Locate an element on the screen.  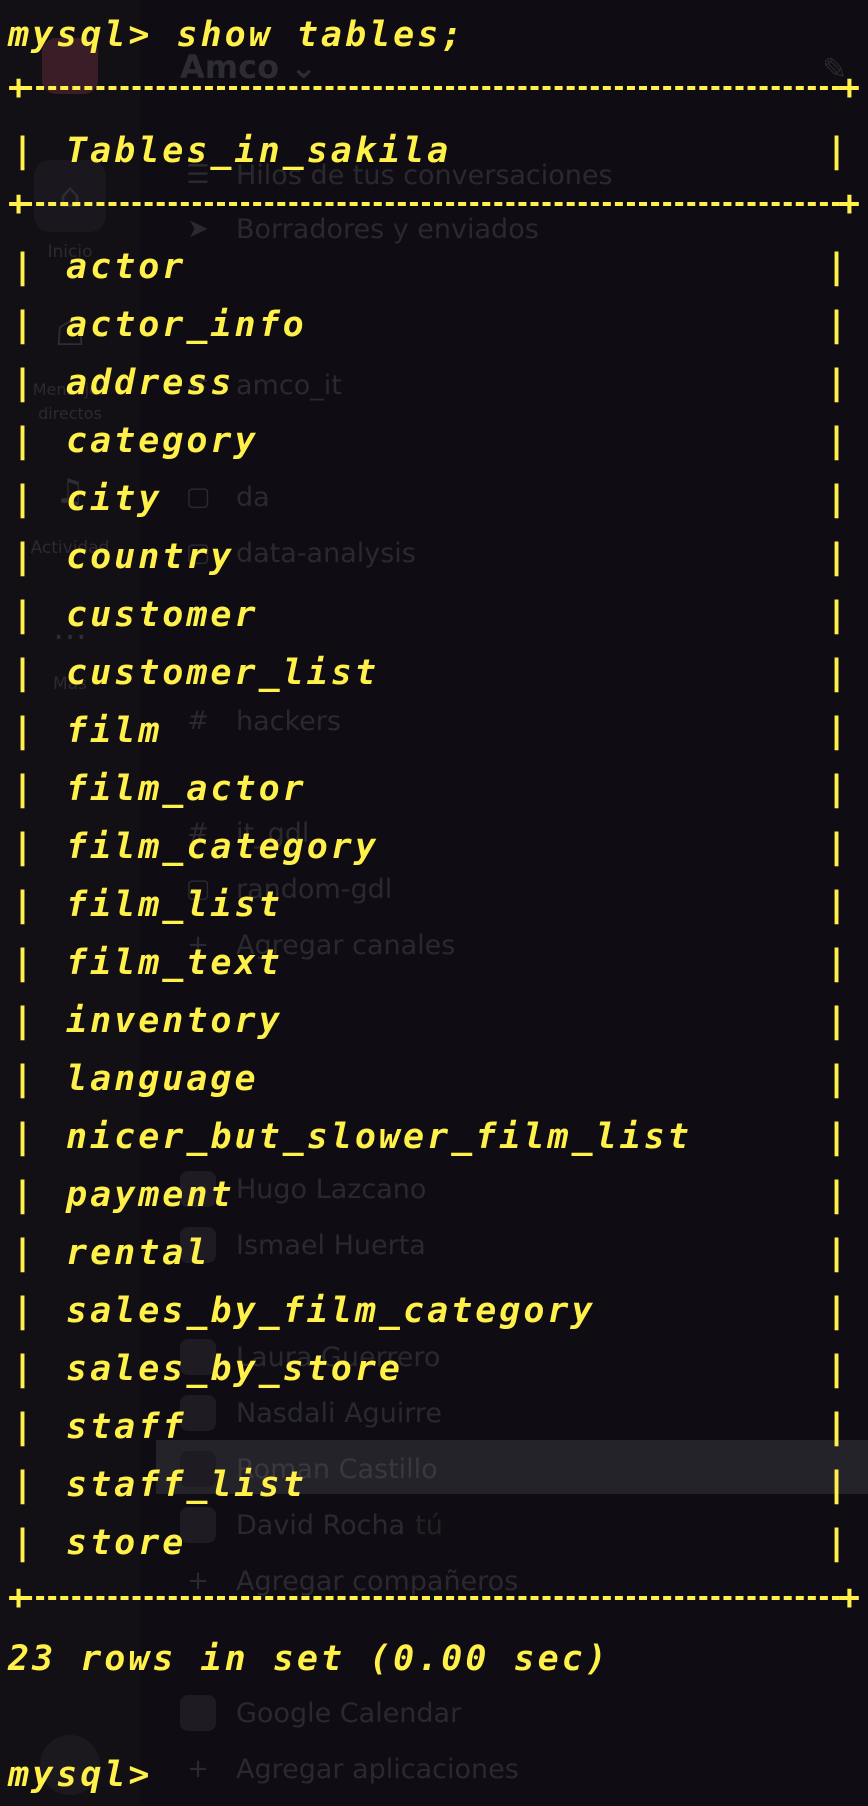
table-row: country is located at coordinates (150, 557).